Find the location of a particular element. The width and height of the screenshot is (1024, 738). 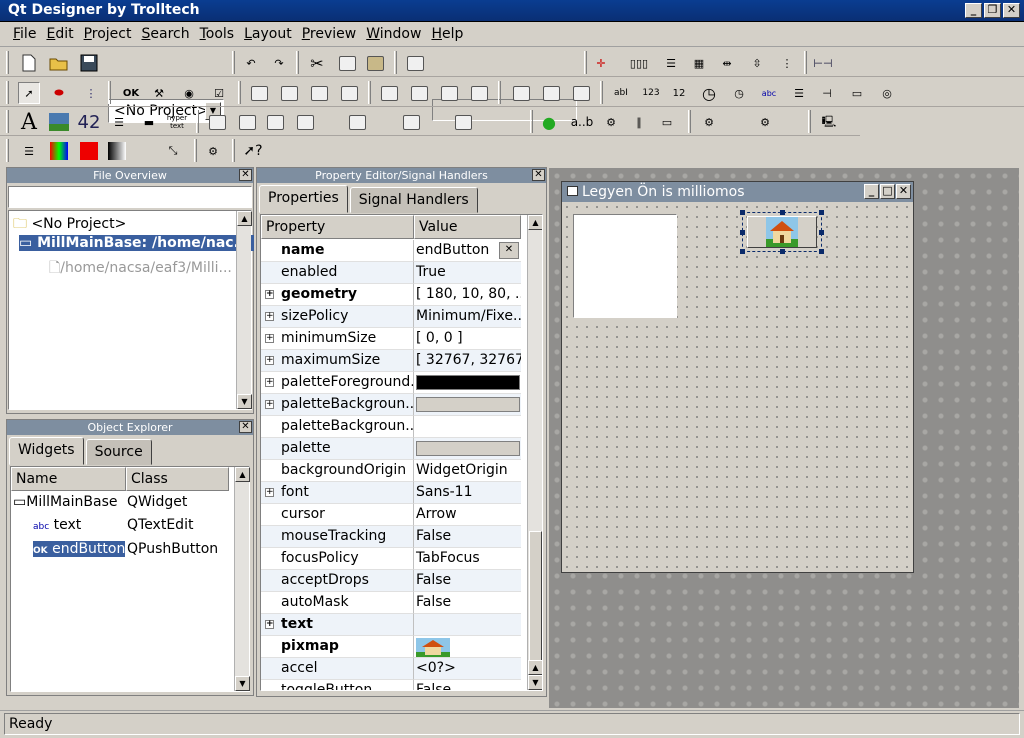

tab-widgets: Widgets is located at coordinates (46, 451).